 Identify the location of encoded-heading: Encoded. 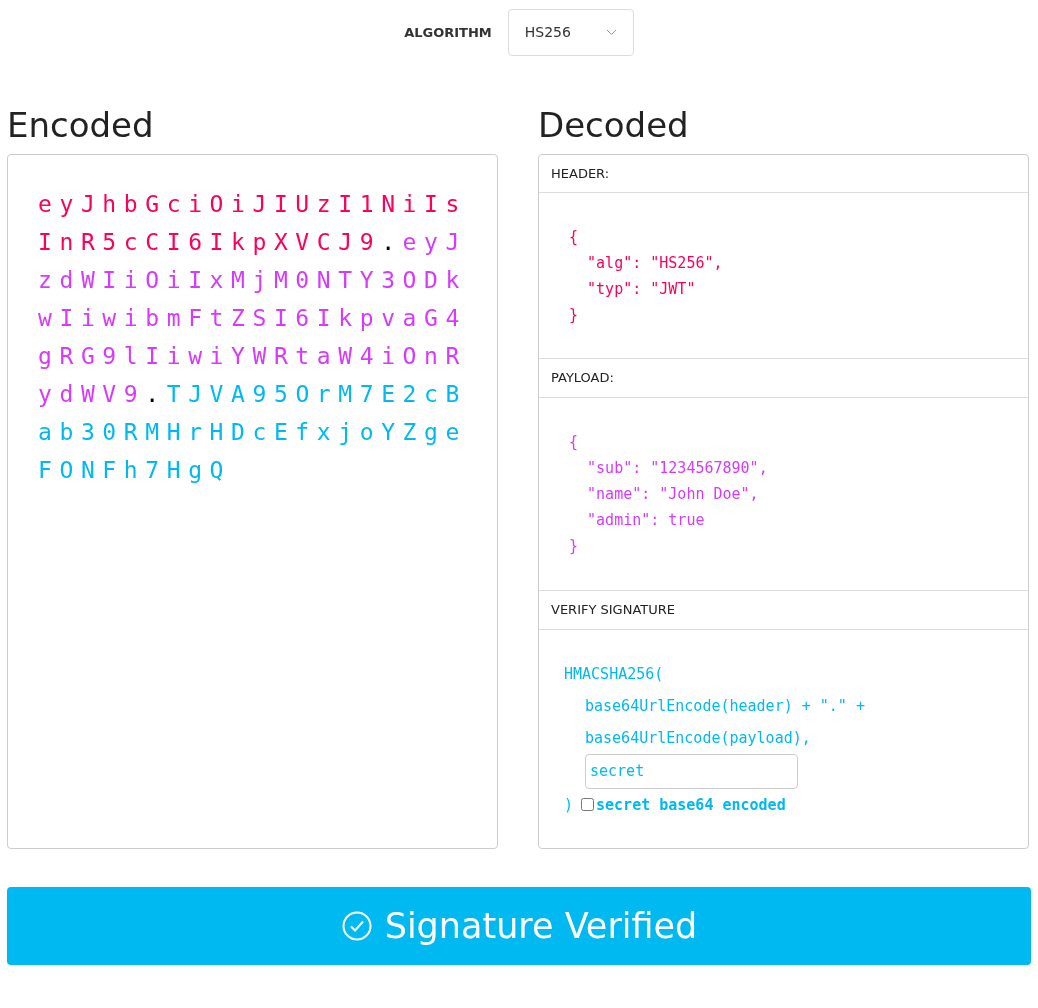
(81, 125).